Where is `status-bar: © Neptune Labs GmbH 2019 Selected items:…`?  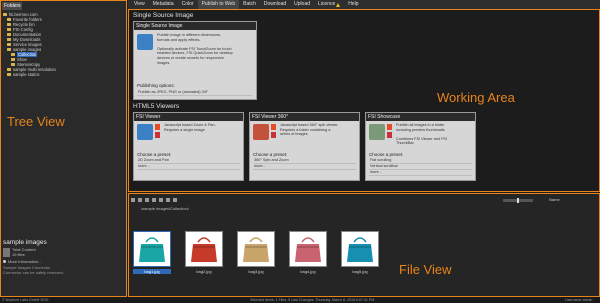 status-bar: © Neptune Labs GmbH 2019 Selected items:… is located at coordinates (300, 300).